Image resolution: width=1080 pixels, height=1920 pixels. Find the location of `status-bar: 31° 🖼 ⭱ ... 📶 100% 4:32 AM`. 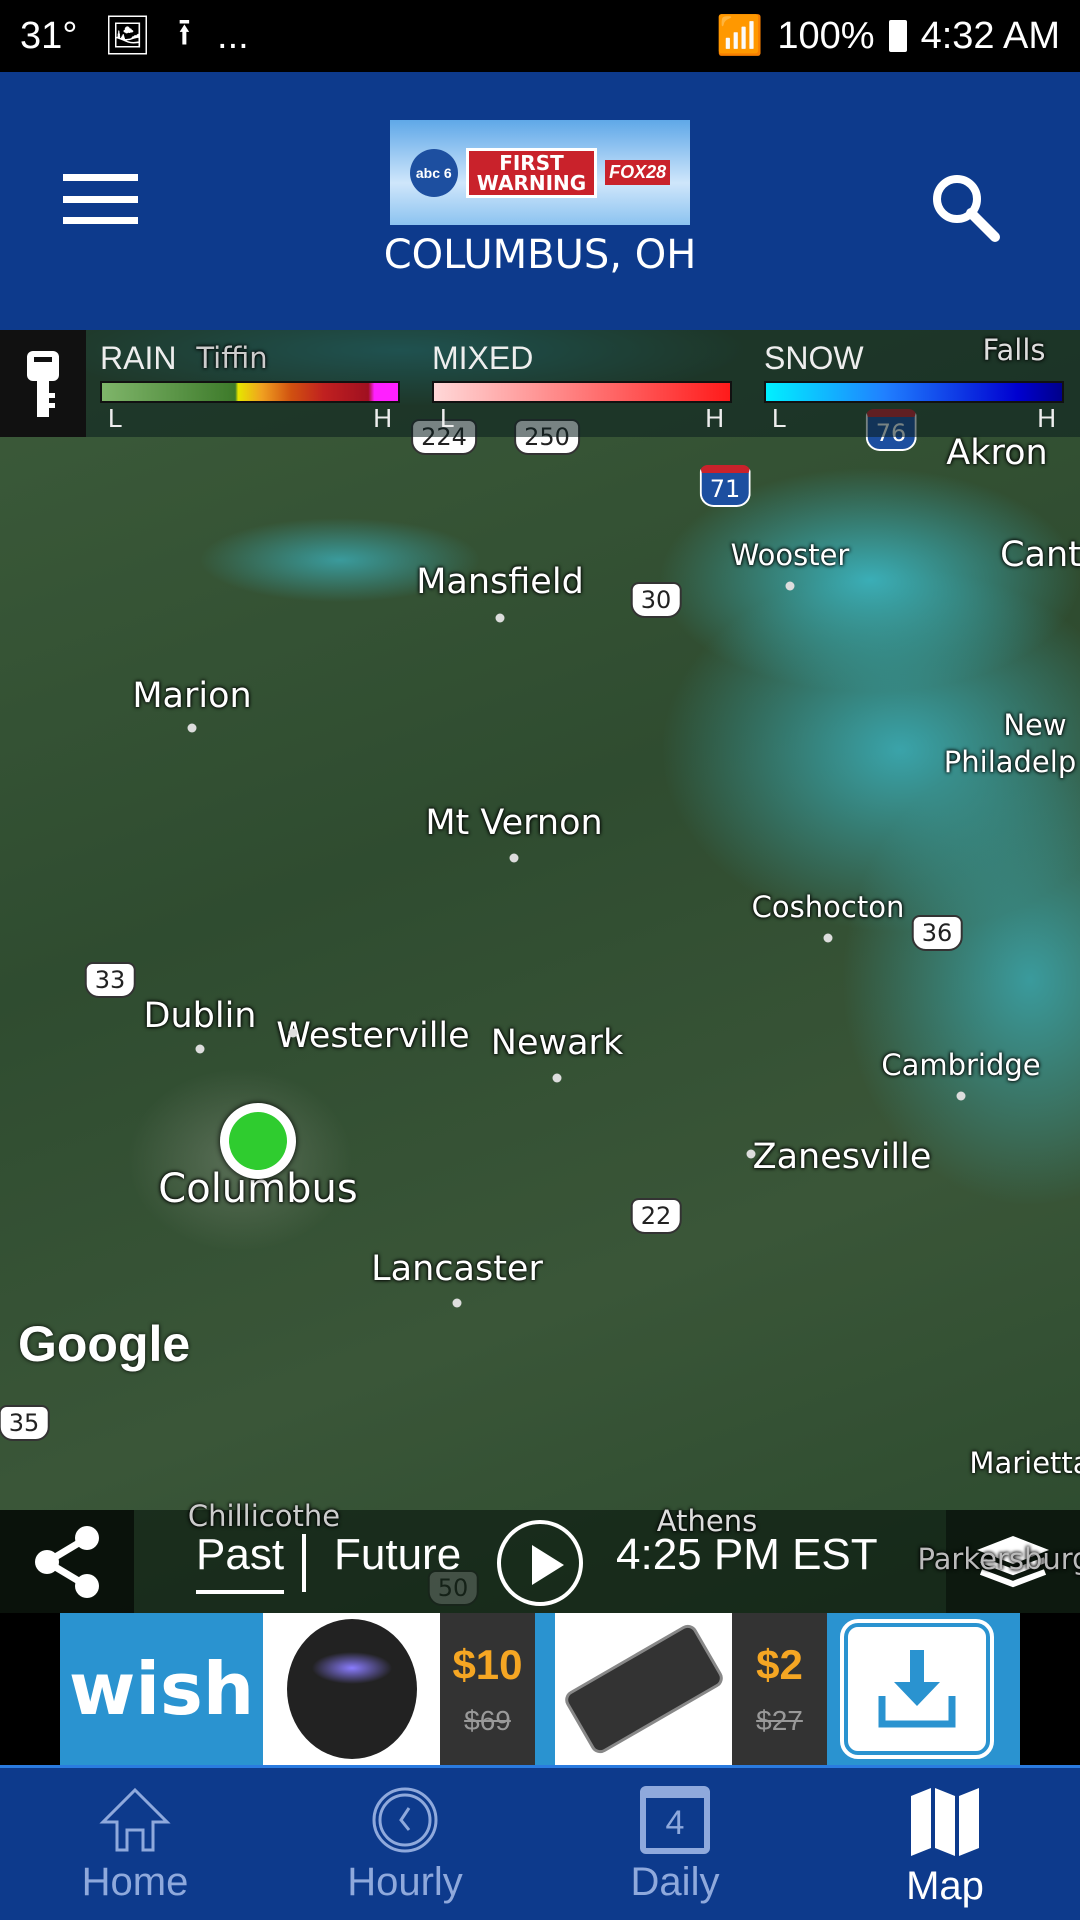

status-bar: 31° 🖼 ⭱ ... 📶 100% 4:32 AM is located at coordinates (540, 36).